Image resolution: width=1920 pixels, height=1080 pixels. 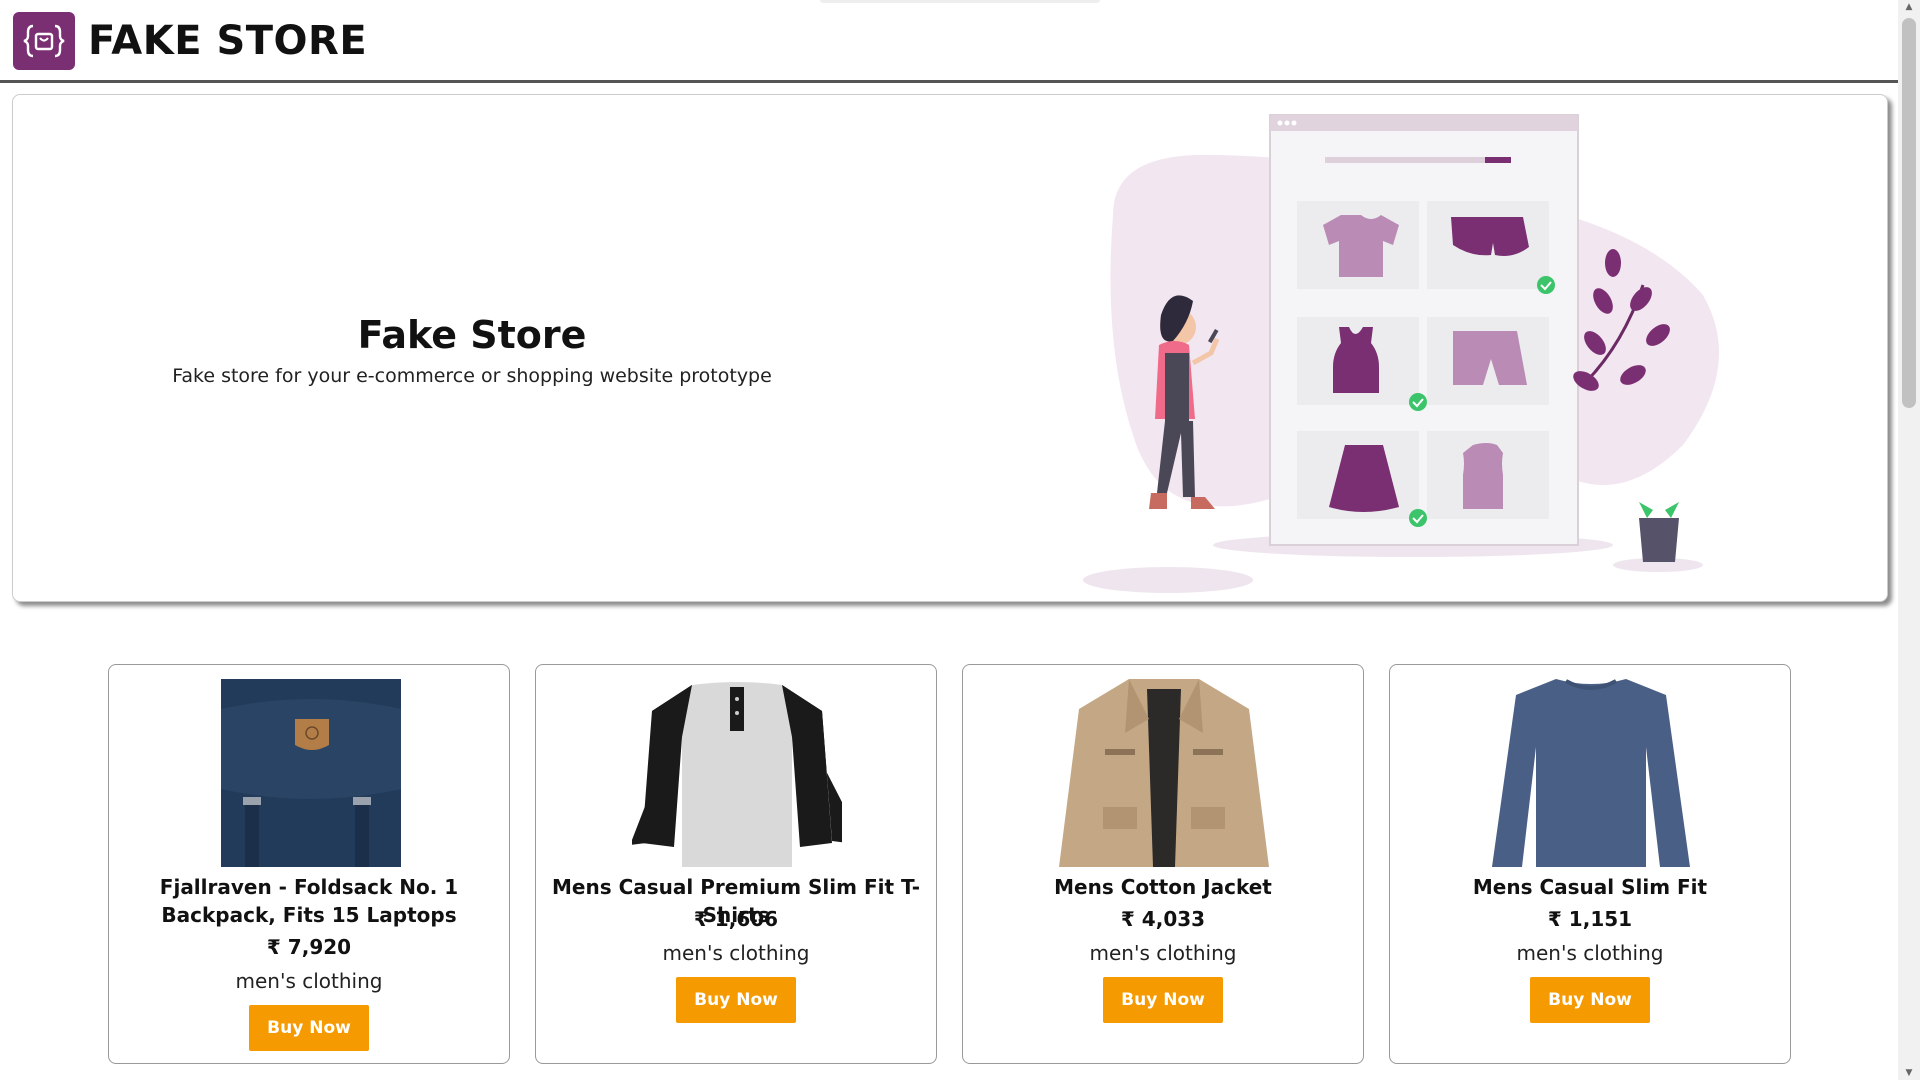 What do you see at coordinates (960, 1) in the screenshot?
I see `top-divider` at bounding box center [960, 1].